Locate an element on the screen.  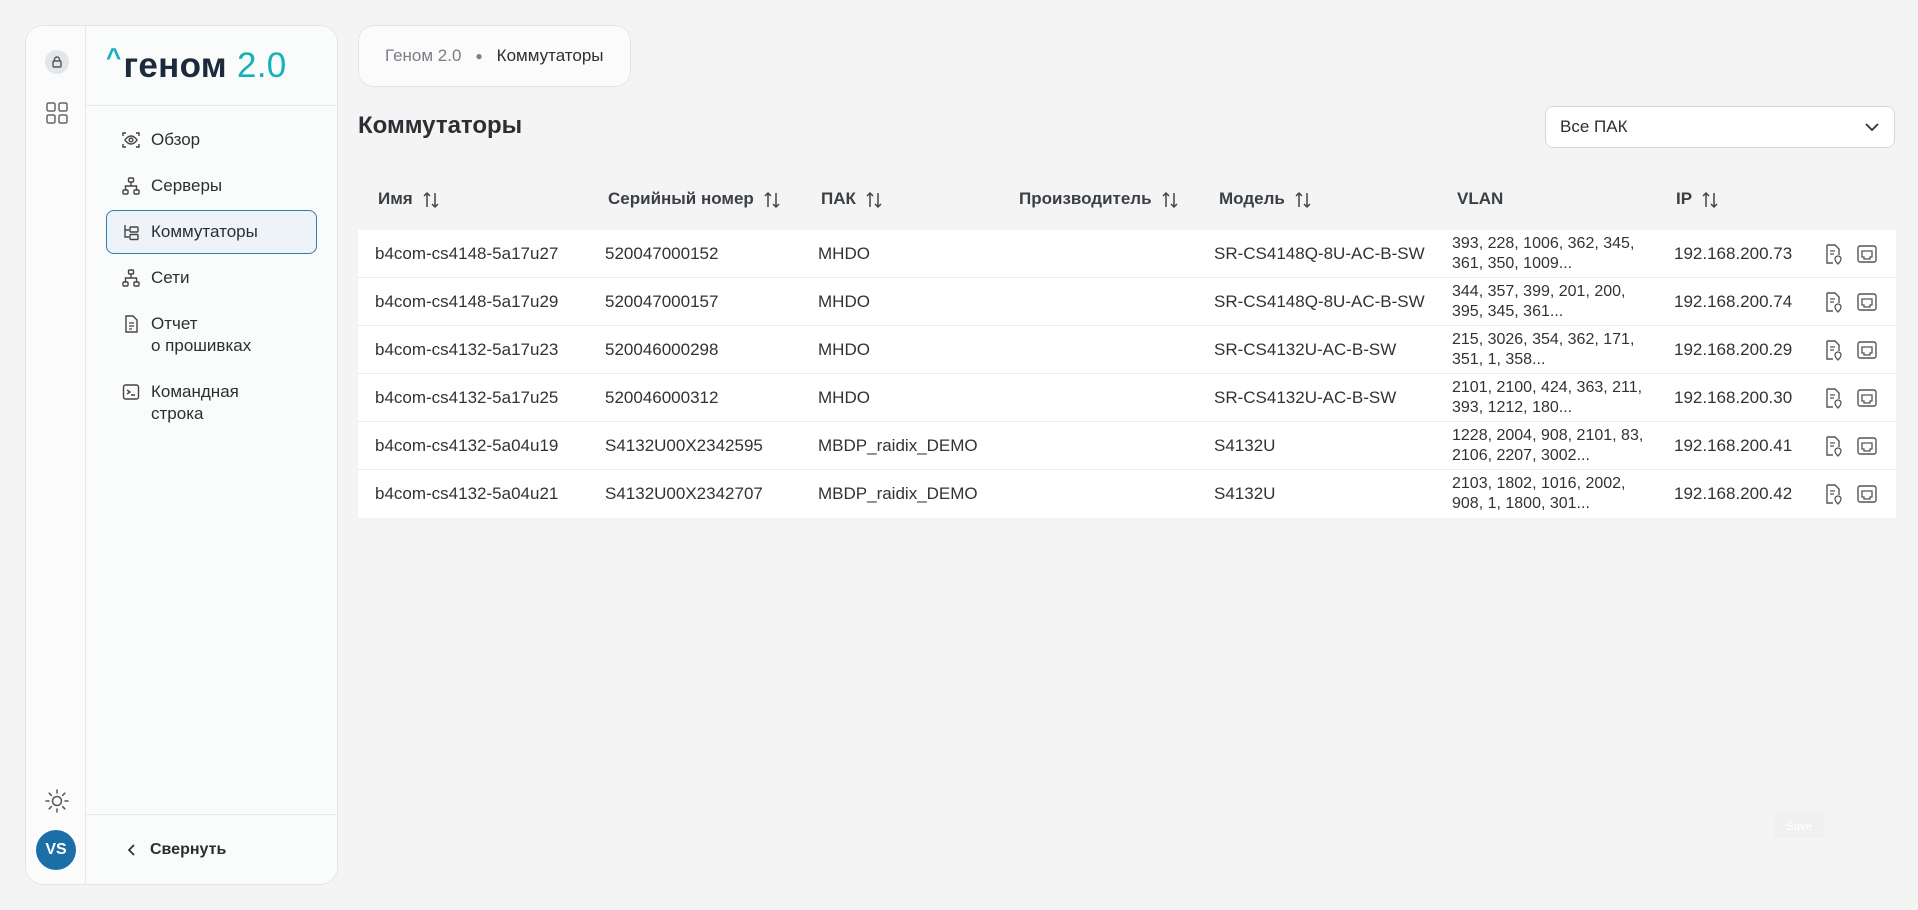
cell-serial: S4132U00X2342595 is located at coordinates (684, 445).